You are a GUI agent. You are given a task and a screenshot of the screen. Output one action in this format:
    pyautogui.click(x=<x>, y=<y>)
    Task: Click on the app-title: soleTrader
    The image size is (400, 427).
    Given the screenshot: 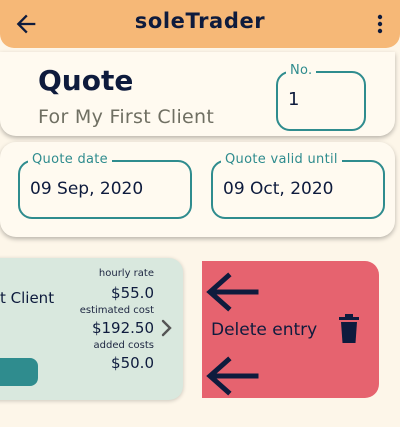 What is the action you would take?
    pyautogui.click(x=200, y=21)
    